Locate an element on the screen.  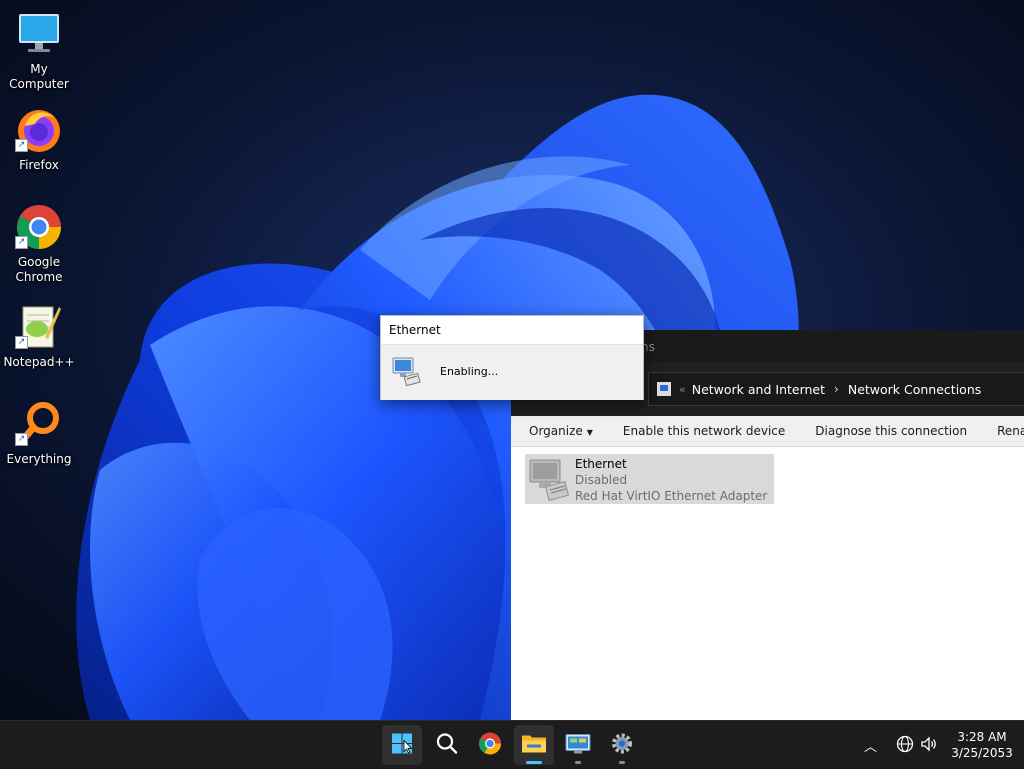
taskbar-settings is located at coordinates (622, 745).